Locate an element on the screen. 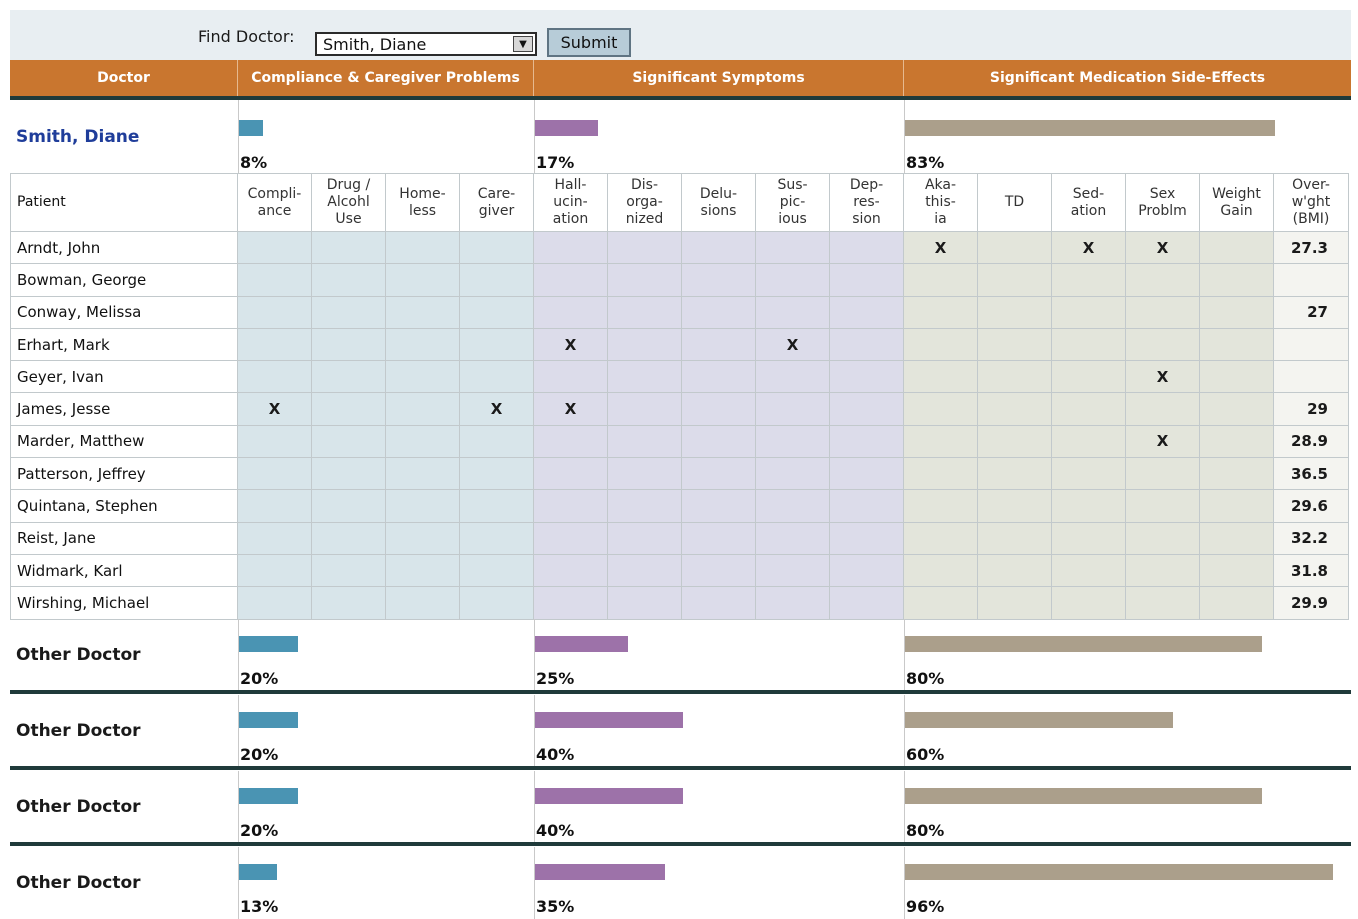 The image size is (1358, 919). cell-hallucination: X is located at coordinates (570, 344).